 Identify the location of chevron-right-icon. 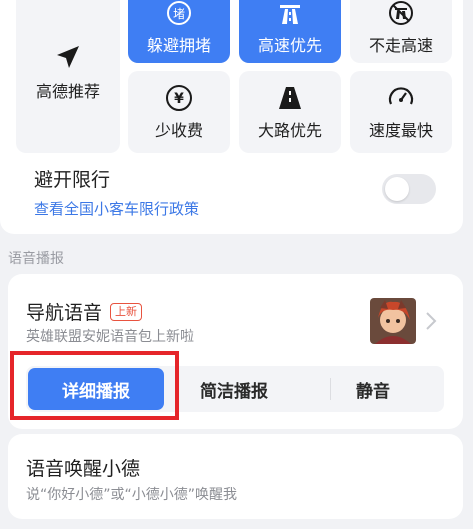
(431, 323).